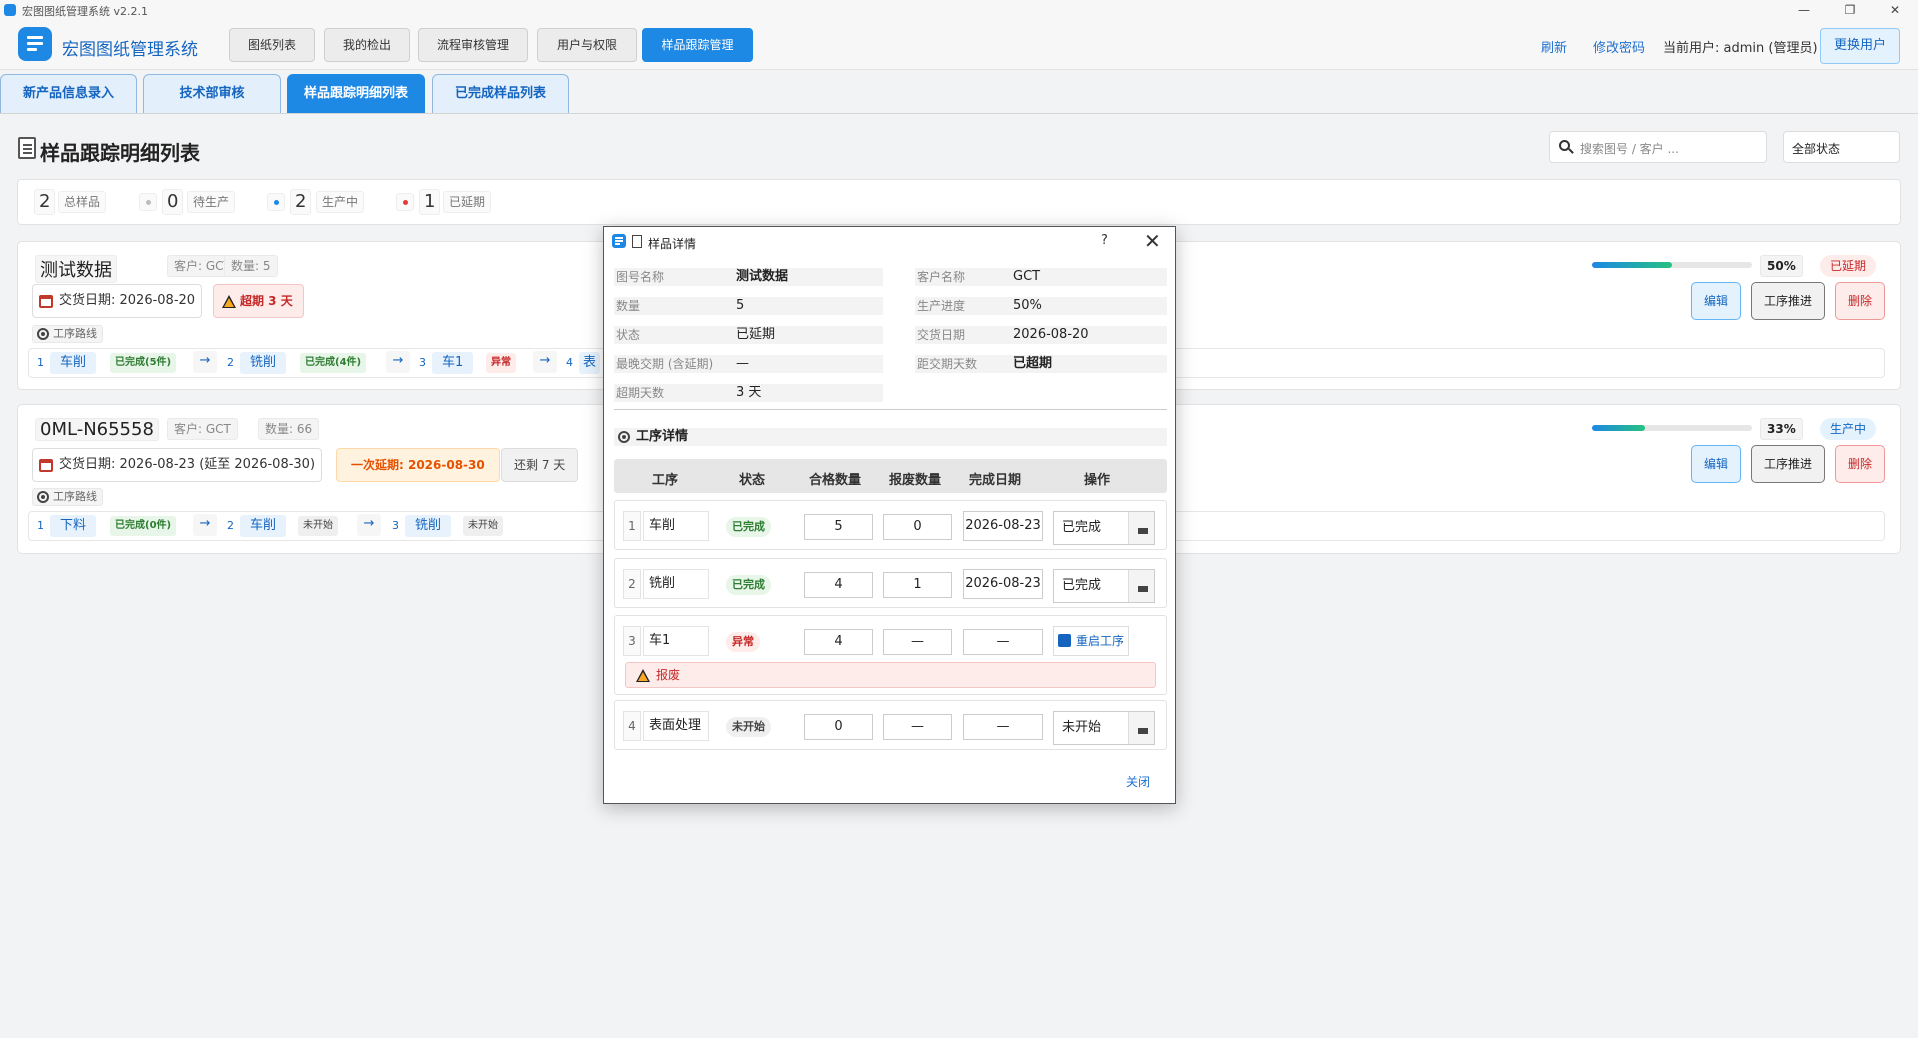 Image resolution: width=1918 pixels, height=1038 pixels. What do you see at coordinates (1781, 429) in the screenshot?
I see `progress-percent: 33%` at bounding box center [1781, 429].